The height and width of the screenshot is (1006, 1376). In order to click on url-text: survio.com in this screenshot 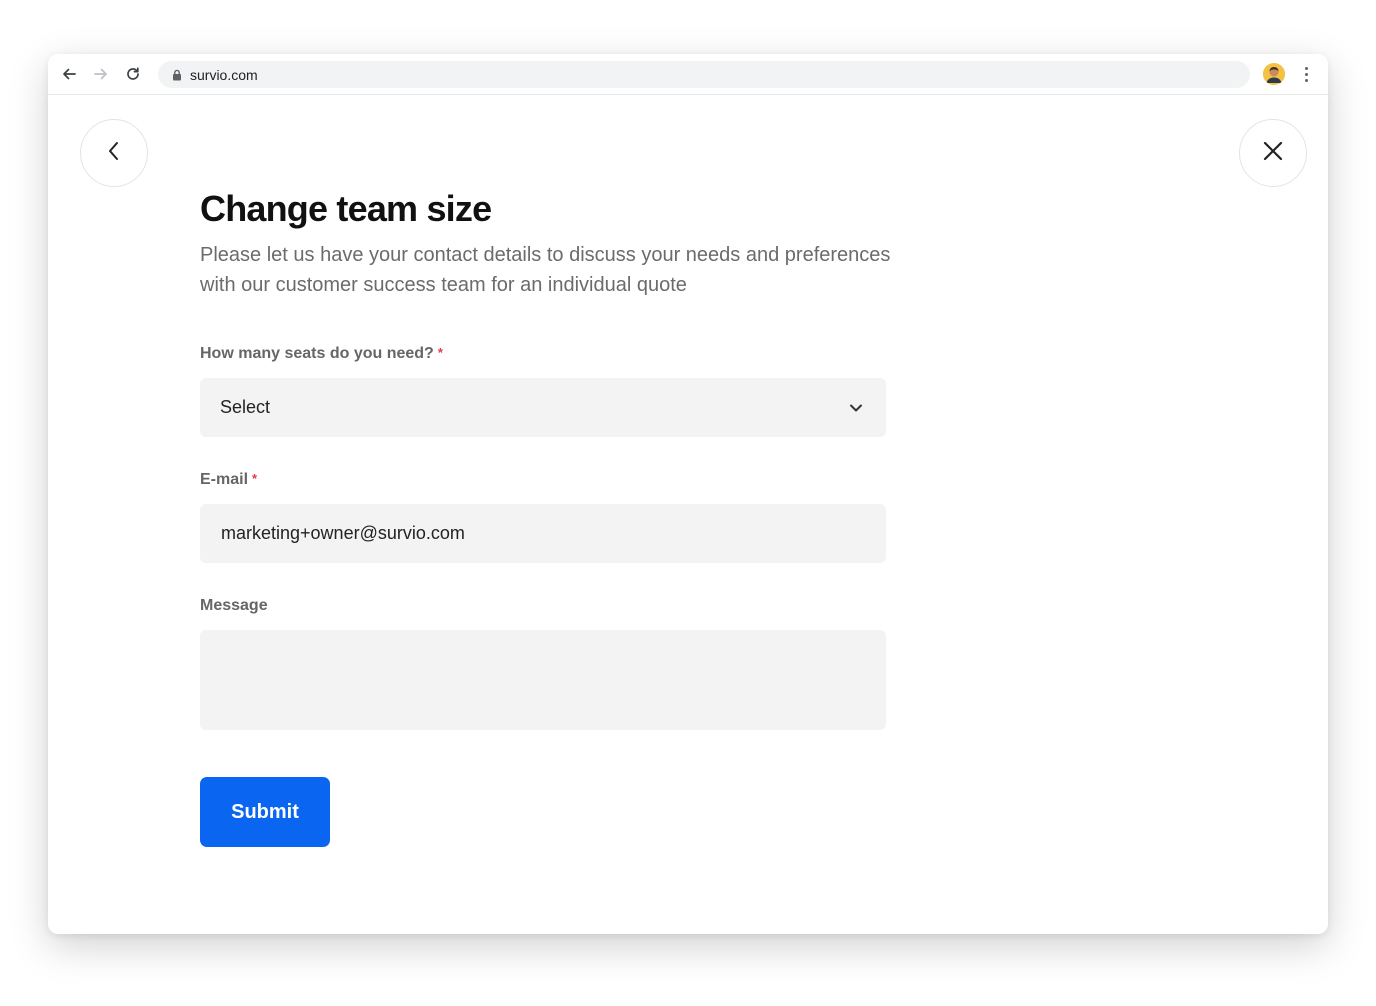, I will do `click(224, 74)`.